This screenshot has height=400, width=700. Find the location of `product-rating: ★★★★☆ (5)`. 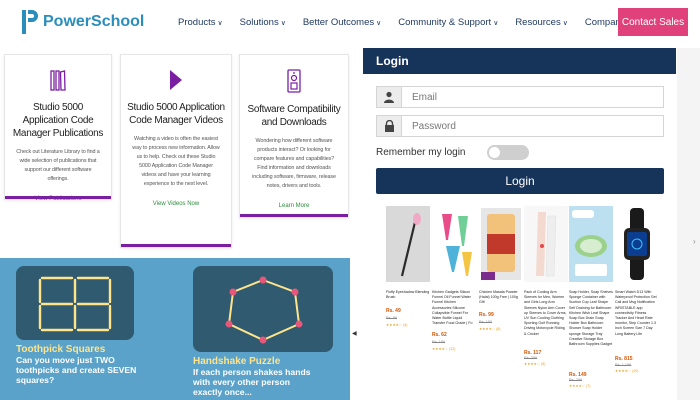

product-rating: ★★★★☆ (5) is located at coordinates (535, 364).